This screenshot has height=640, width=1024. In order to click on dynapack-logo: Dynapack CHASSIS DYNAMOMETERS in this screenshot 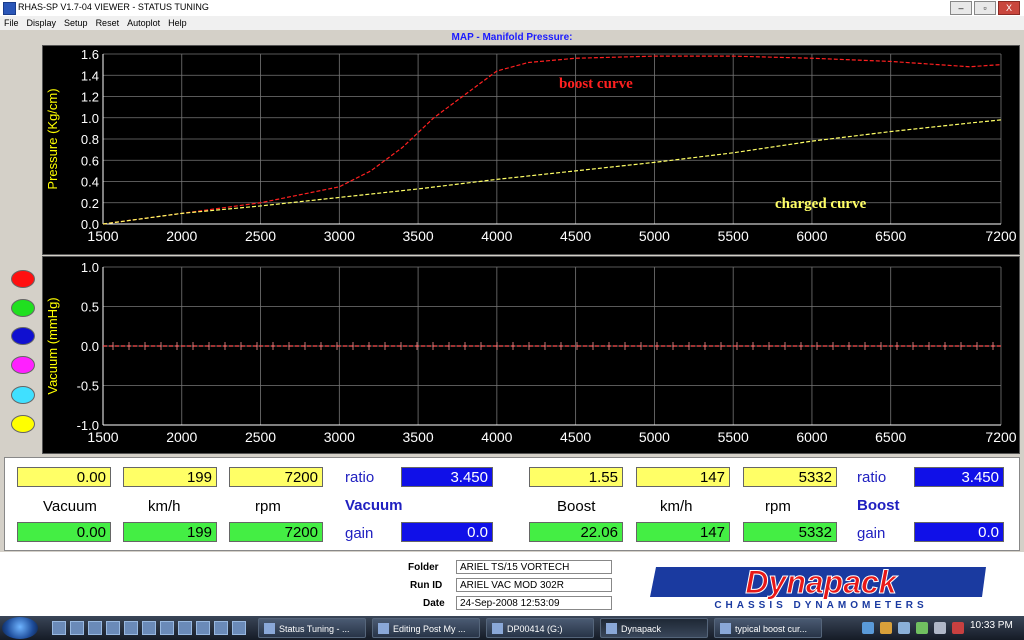, I will do `click(818, 587)`.